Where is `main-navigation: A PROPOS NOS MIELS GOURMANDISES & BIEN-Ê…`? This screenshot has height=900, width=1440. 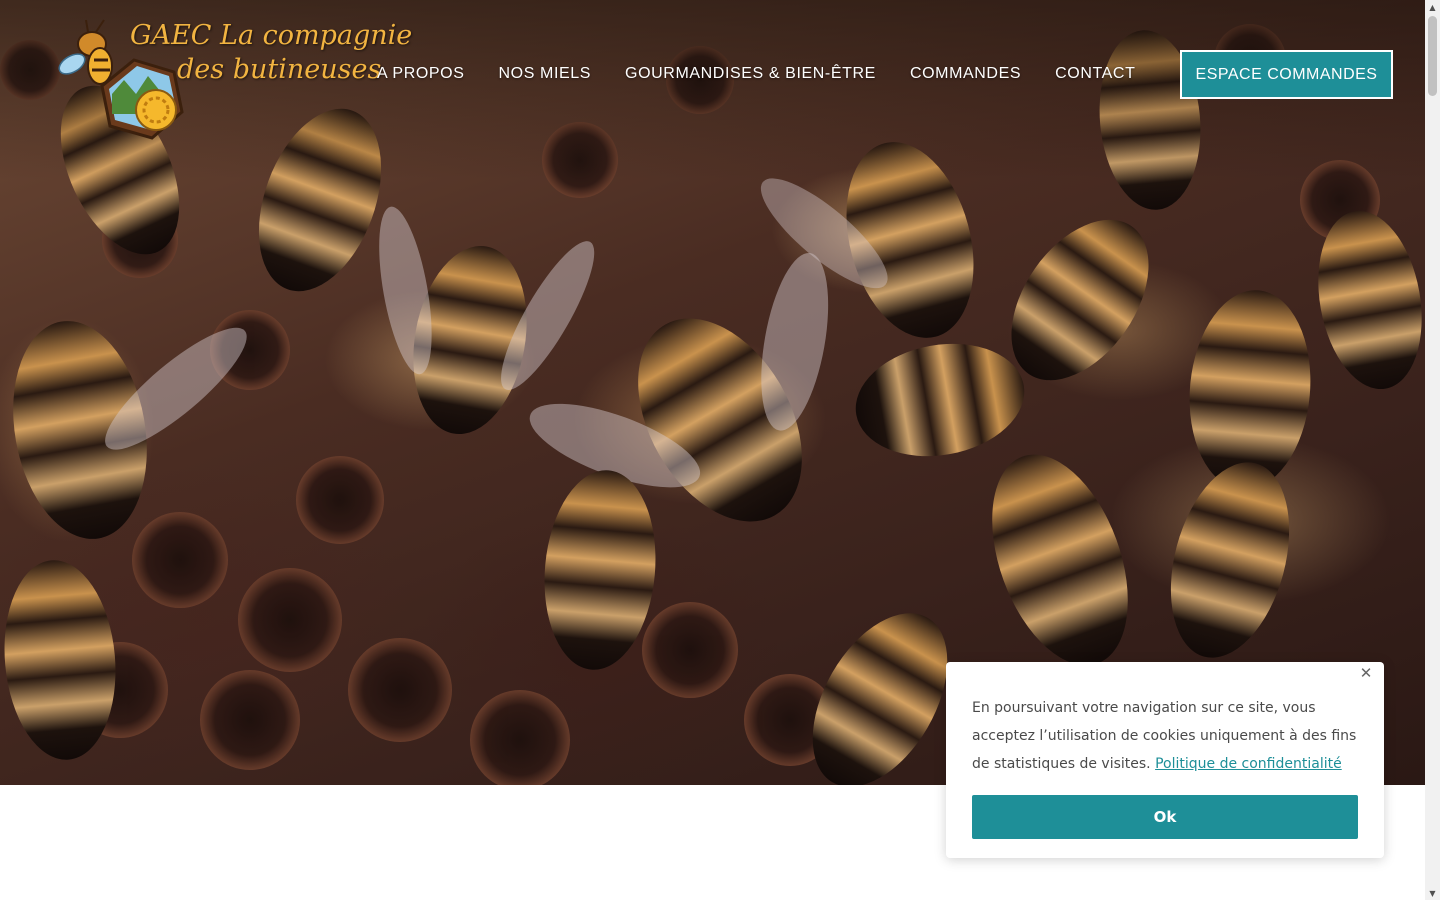 main-navigation: A PROPOS NOS MIELS GOURMANDISES & BIEN-Ê… is located at coordinates (756, 74).